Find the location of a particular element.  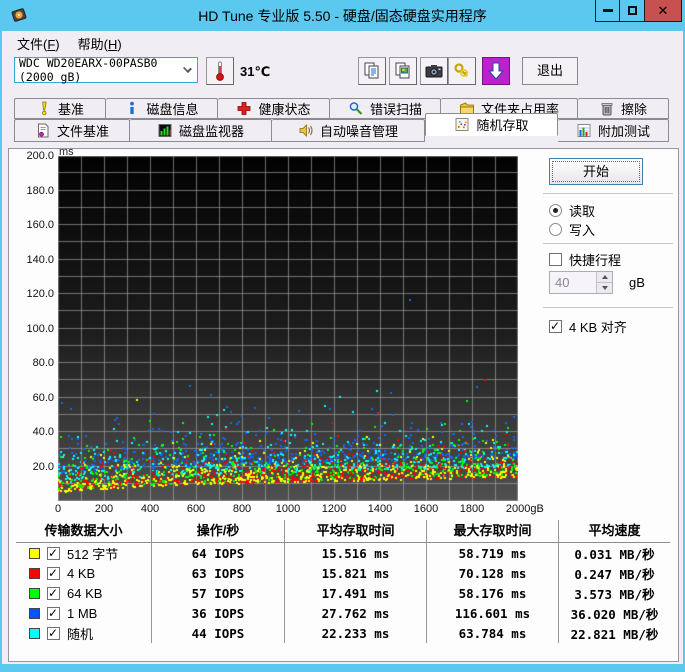

start-button: 开始 is located at coordinates (596, 171).